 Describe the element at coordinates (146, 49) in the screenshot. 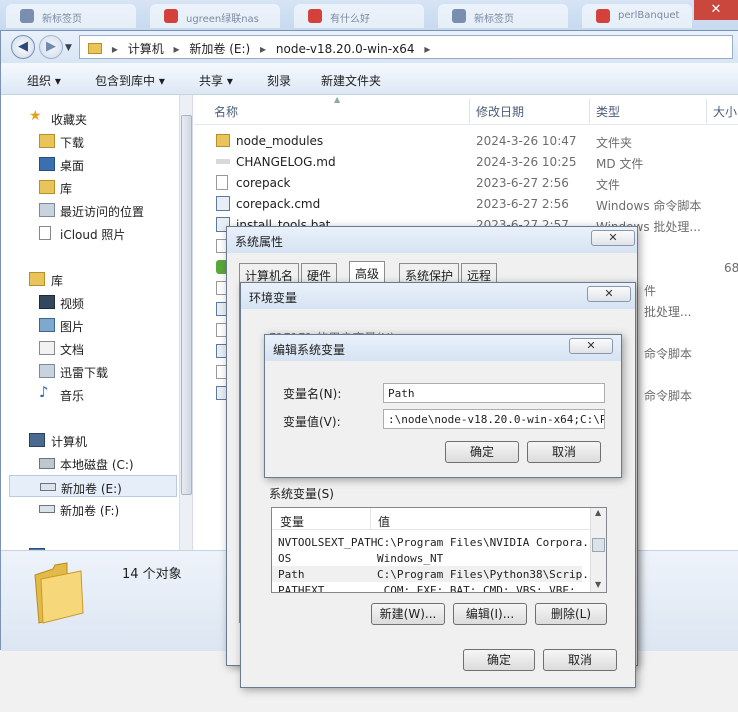

I see `breadcrumb-computer: 计算机` at that location.